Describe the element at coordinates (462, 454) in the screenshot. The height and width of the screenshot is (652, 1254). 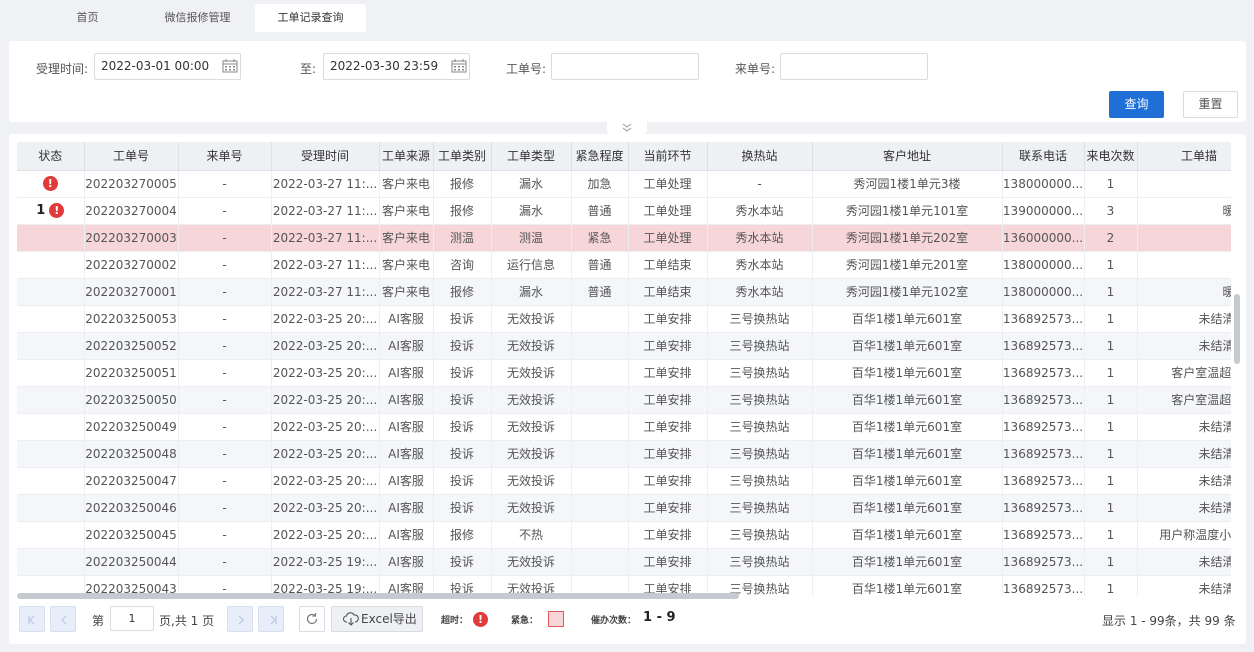
I see `table-cell: 投诉` at that location.